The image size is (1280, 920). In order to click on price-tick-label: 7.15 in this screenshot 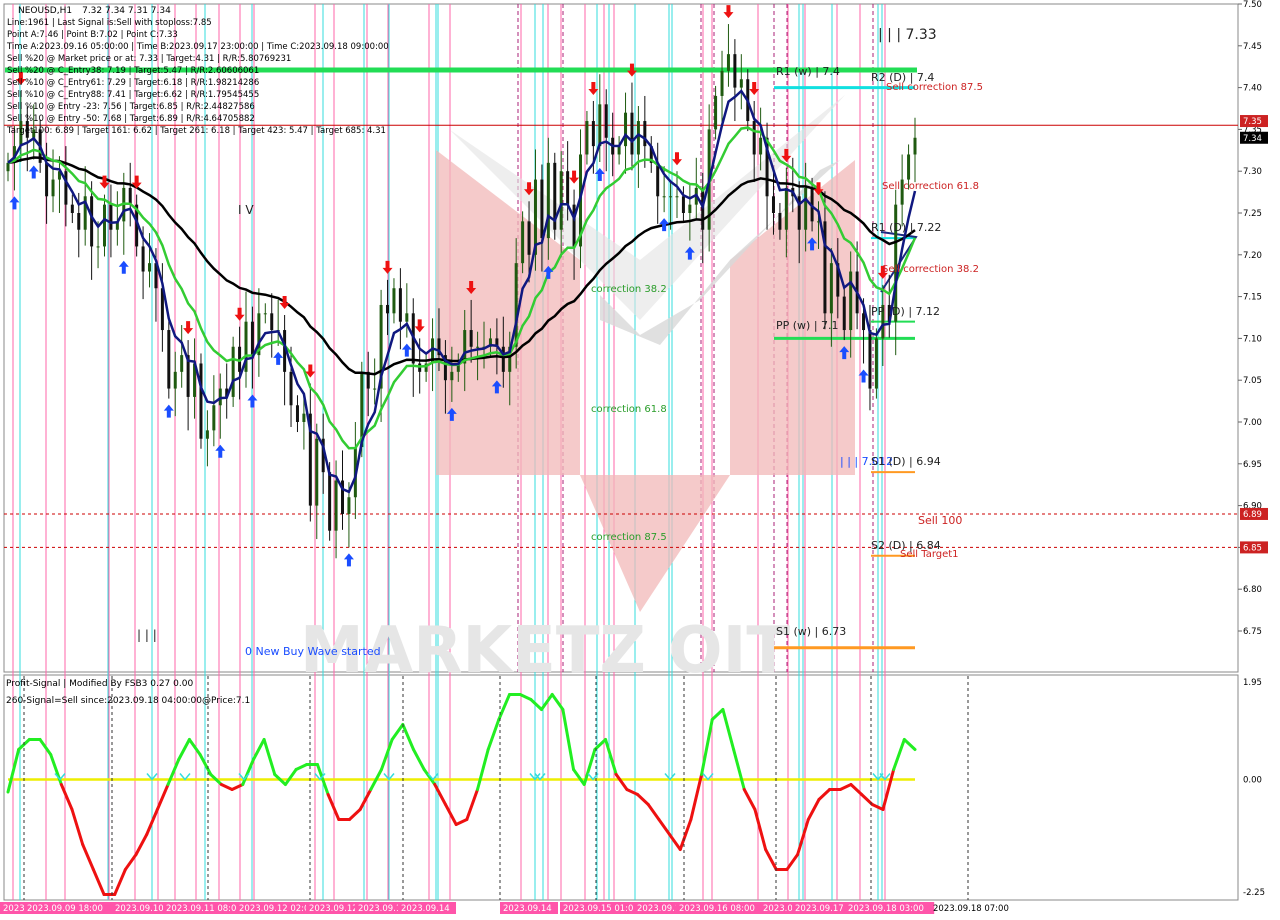, I will do `click(1252, 298)`.